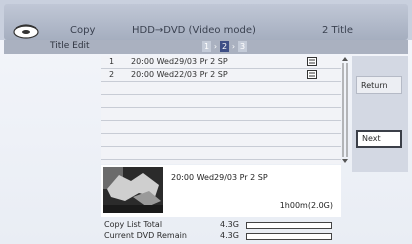 This screenshot has height=244, width=412. I want to click on sub-header: Title Edit 1 › 2 › 3, so click(206, 47).